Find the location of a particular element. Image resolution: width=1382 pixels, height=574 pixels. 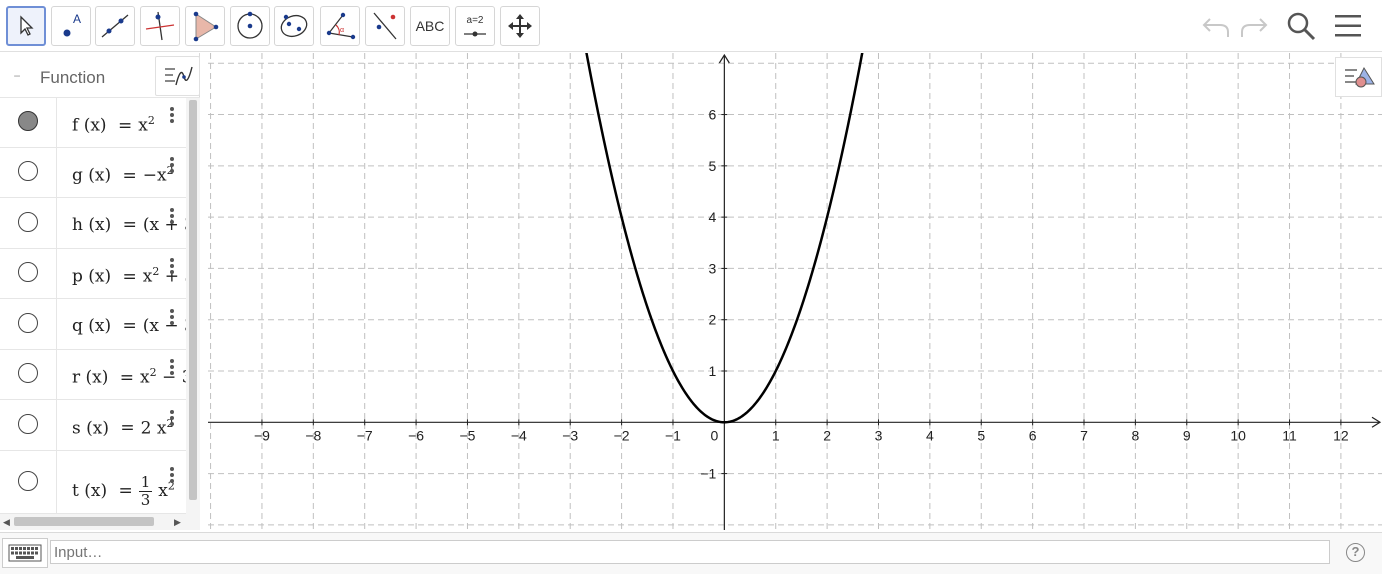

line-icon is located at coordinates (115, 26).